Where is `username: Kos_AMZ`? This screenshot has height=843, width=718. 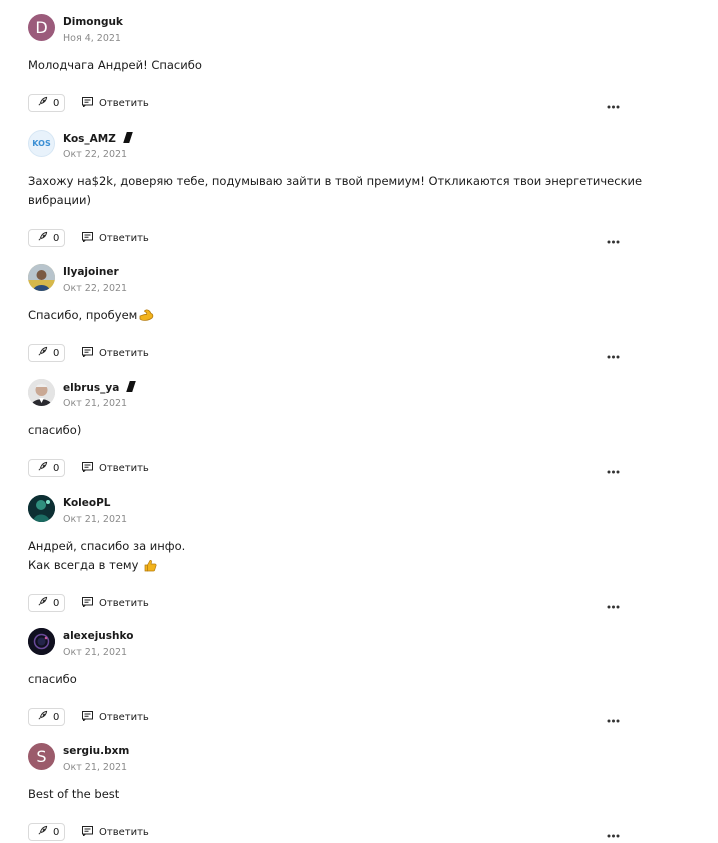
username: Kos_AMZ is located at coordinates (98, 138).